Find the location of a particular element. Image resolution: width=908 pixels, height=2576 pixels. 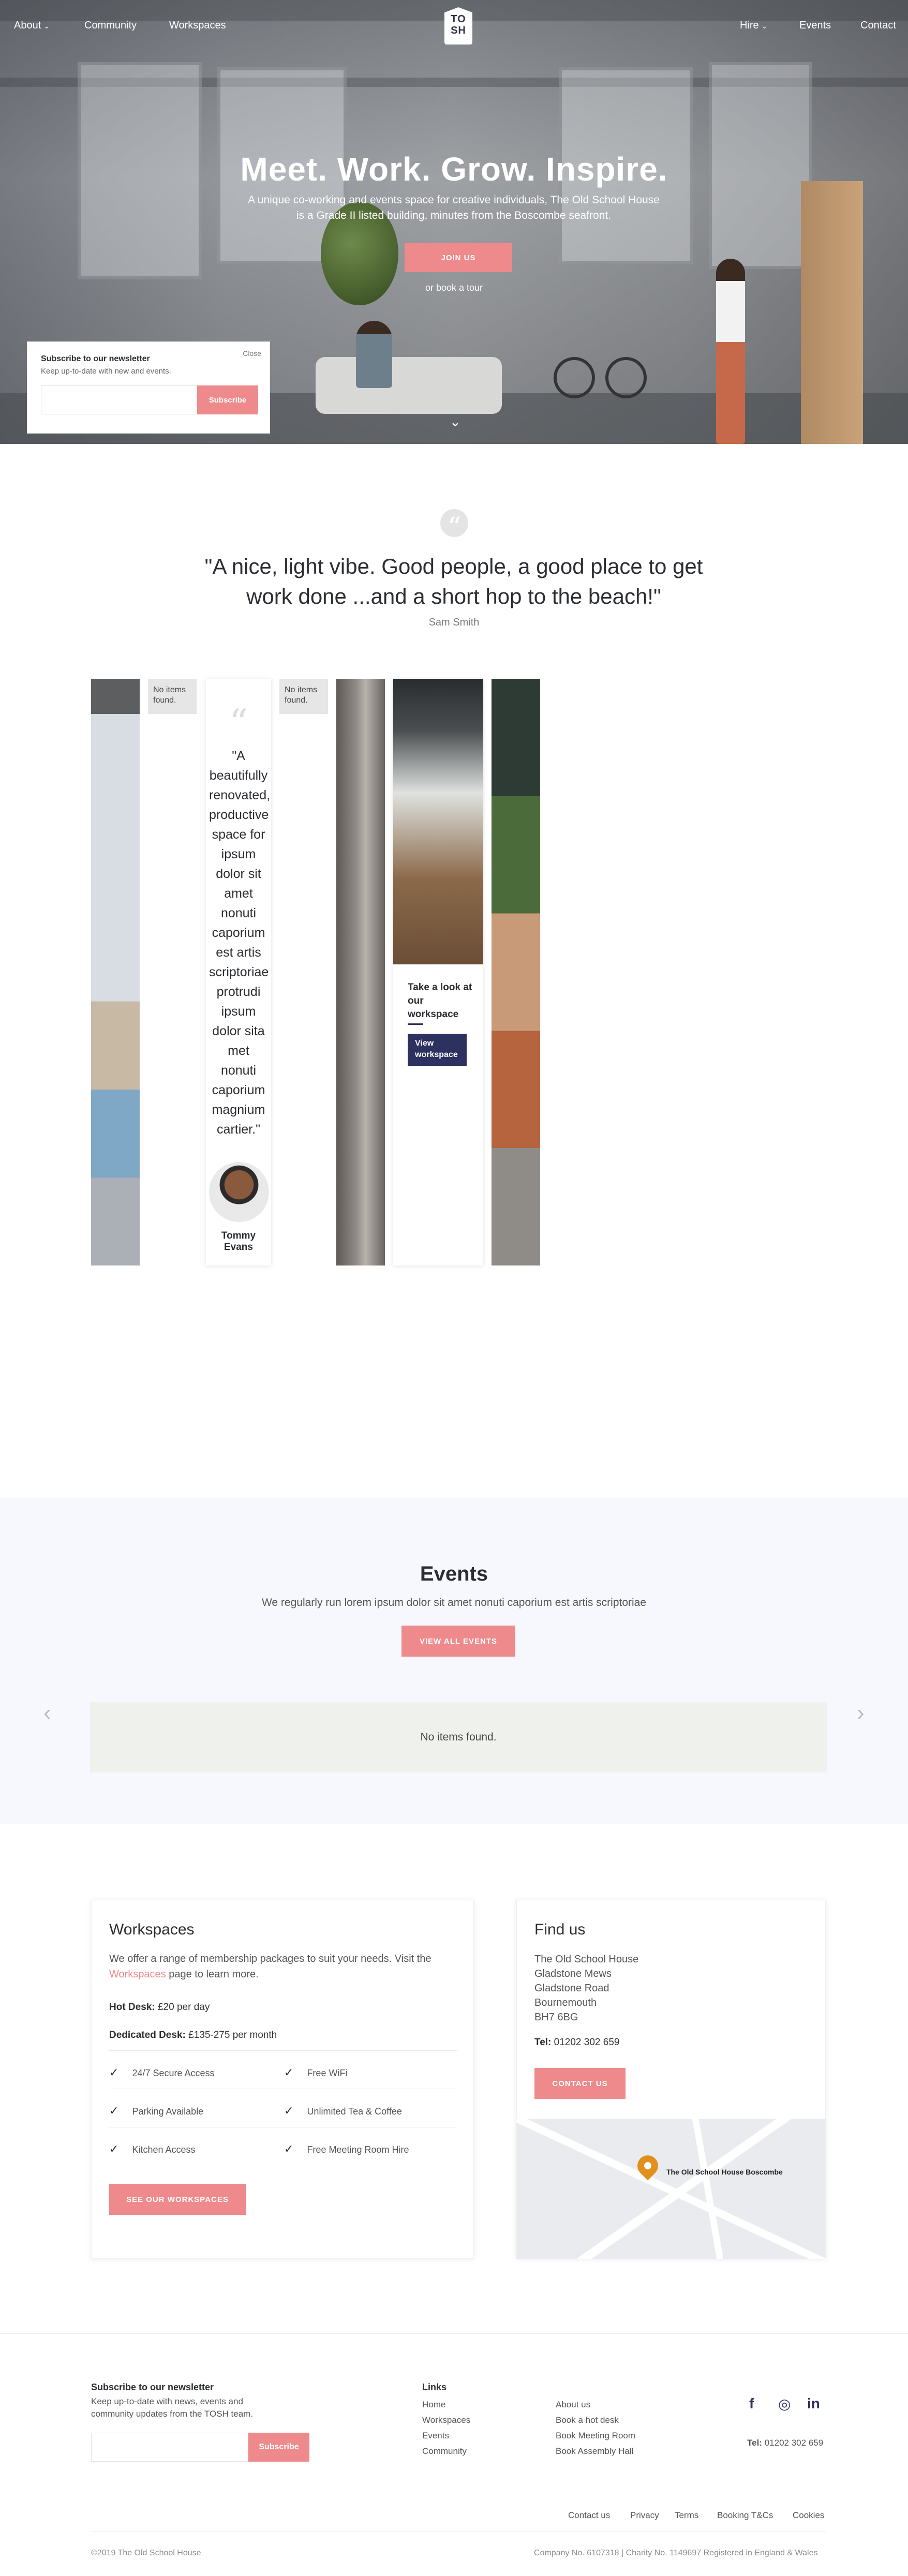

nav-events: Events is located at coordinates (815, 26).